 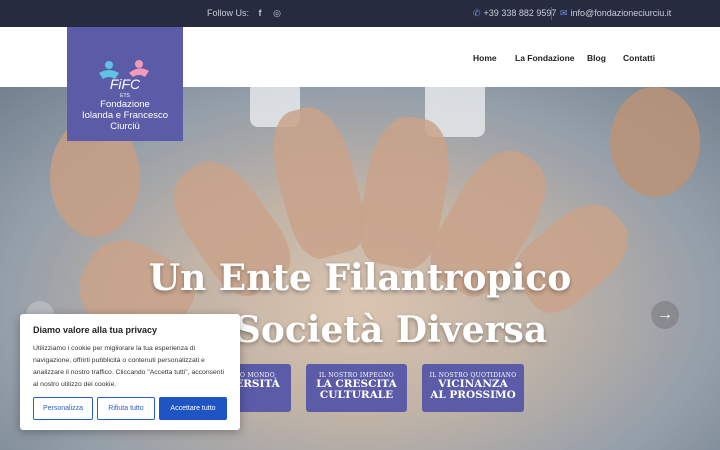 What do you see at coordinates (193, 408) in the screenshot?
I see `cookie-accept-all-button: Accettare tutto` at bounding box center [193, 408].